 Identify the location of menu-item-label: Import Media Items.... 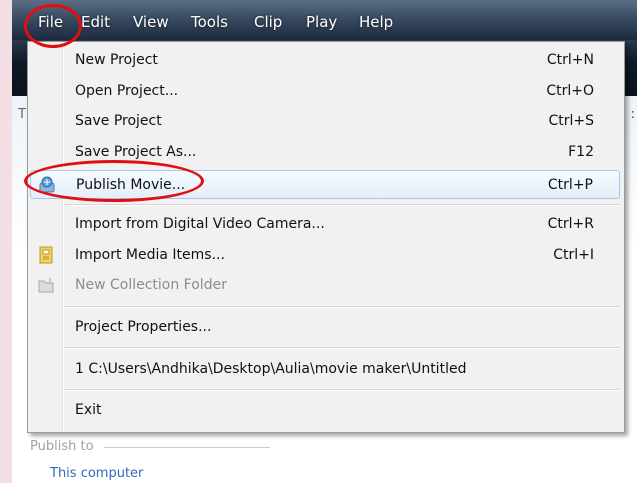
(150, 255).